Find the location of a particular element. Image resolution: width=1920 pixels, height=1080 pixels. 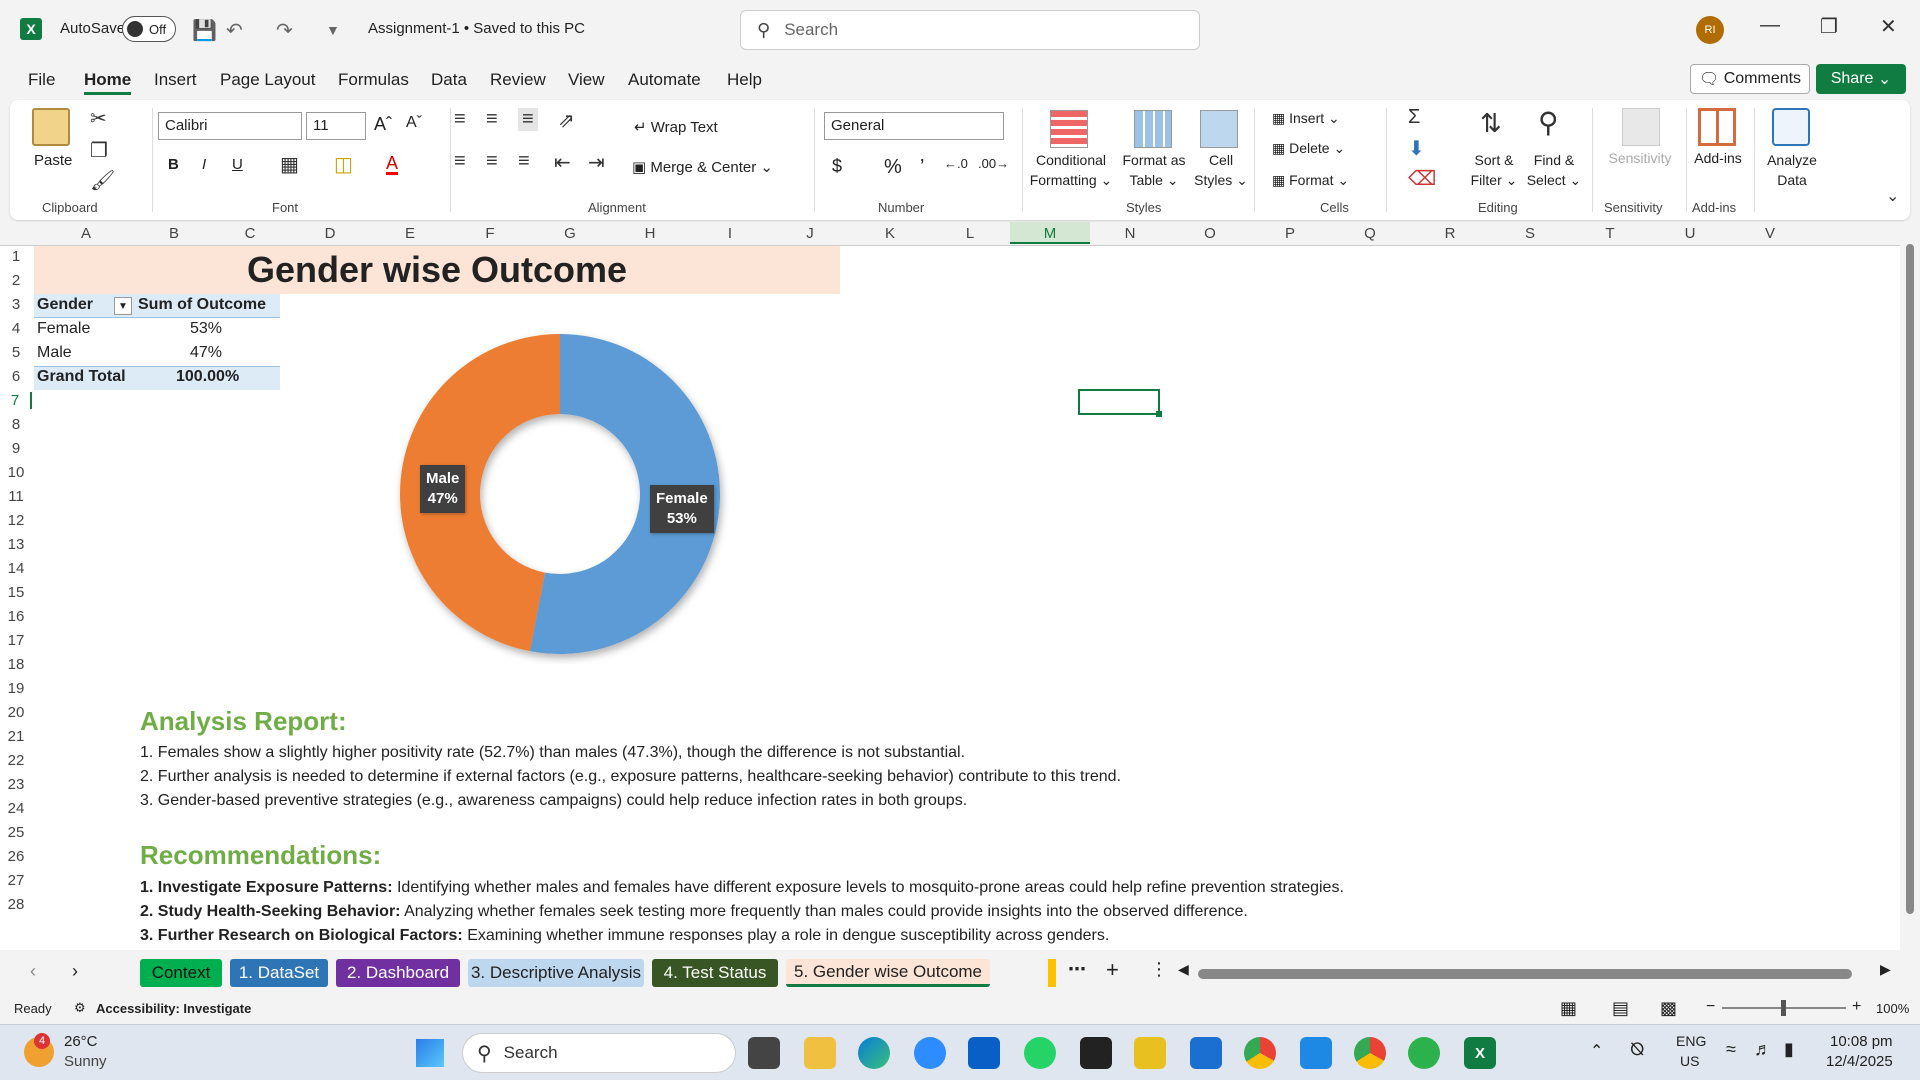

align-center-icon: ≡ is located at coordinates (492, 161).